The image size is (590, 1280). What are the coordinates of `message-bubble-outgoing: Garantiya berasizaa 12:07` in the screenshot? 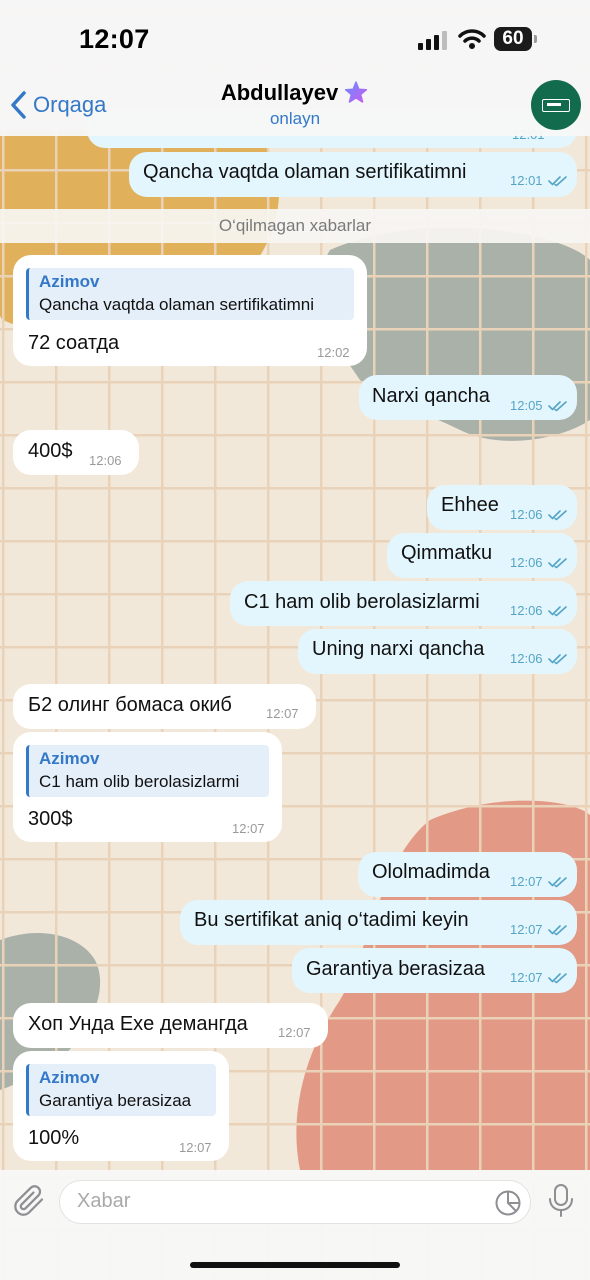 It's located at (434, 970).